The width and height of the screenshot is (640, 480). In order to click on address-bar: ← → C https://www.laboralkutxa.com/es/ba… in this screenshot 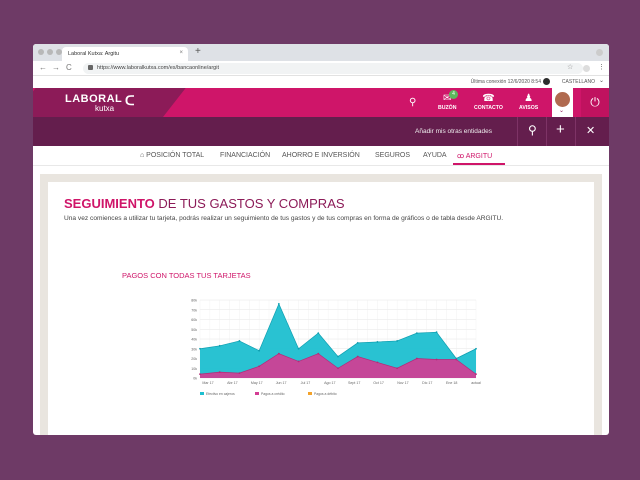, I will do `click(321, 68)`.